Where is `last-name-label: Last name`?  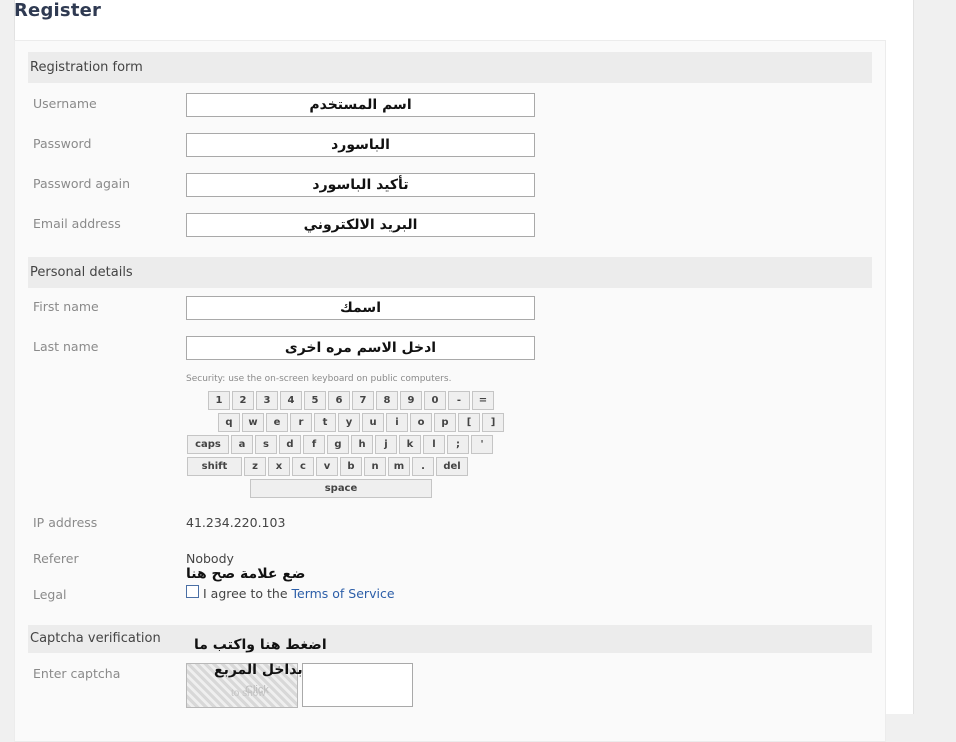
last-name-label: Last name is located at coordinates (66, 346).